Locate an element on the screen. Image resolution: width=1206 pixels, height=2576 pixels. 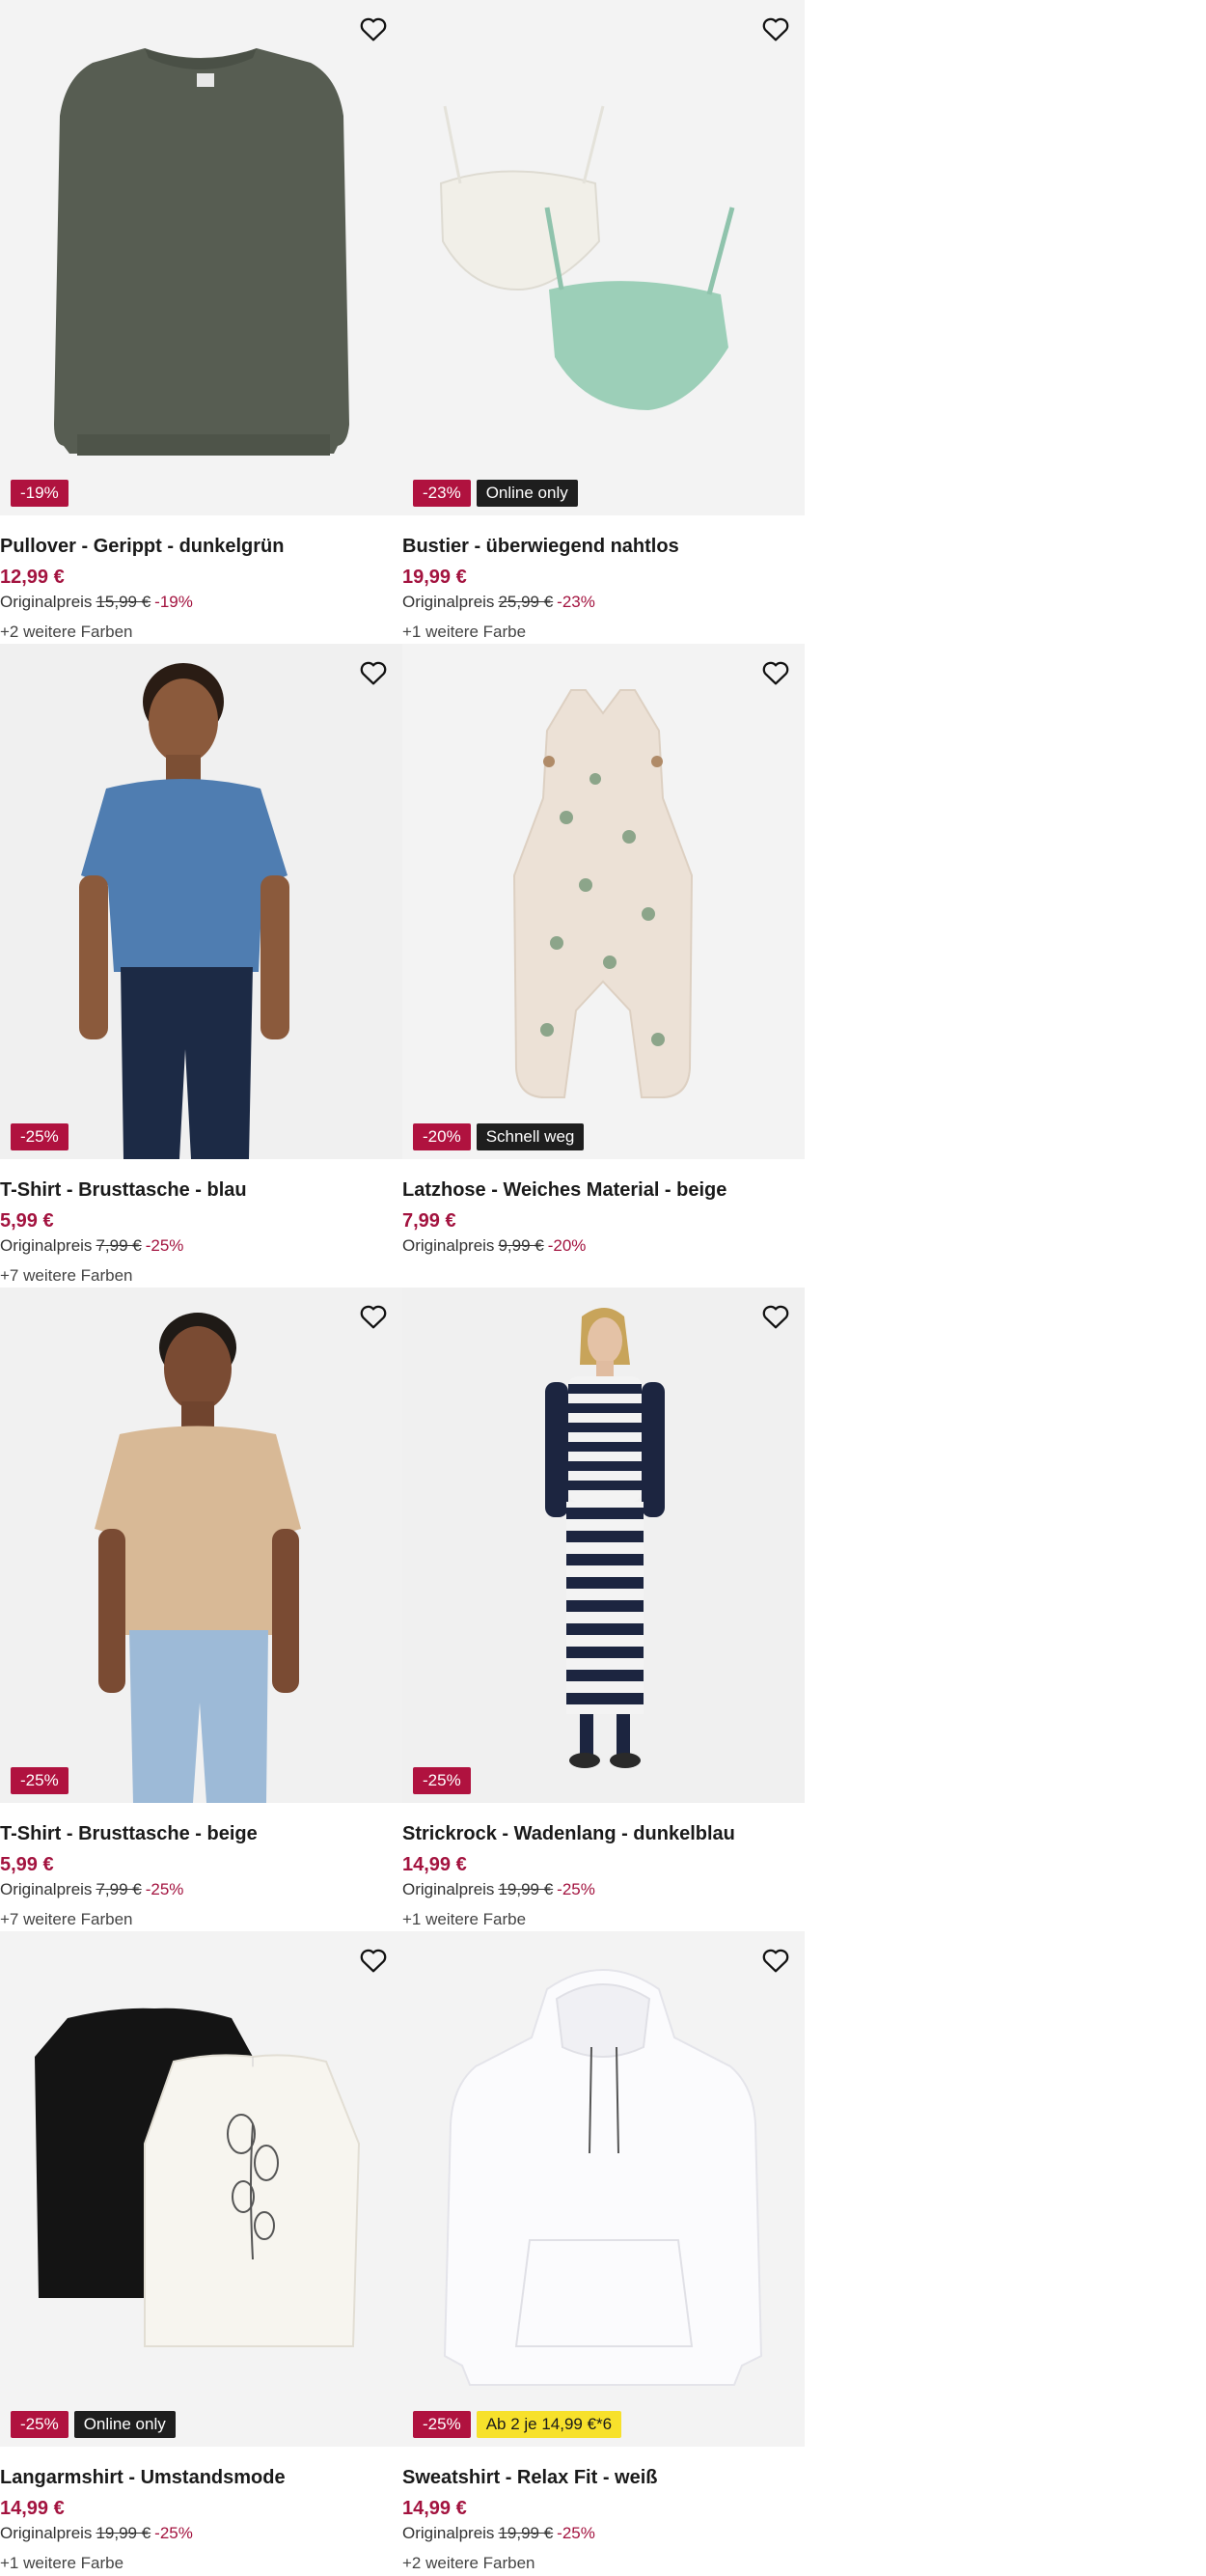
badge-row: -20% Schnell weg is located at coordinates (499, 1136).